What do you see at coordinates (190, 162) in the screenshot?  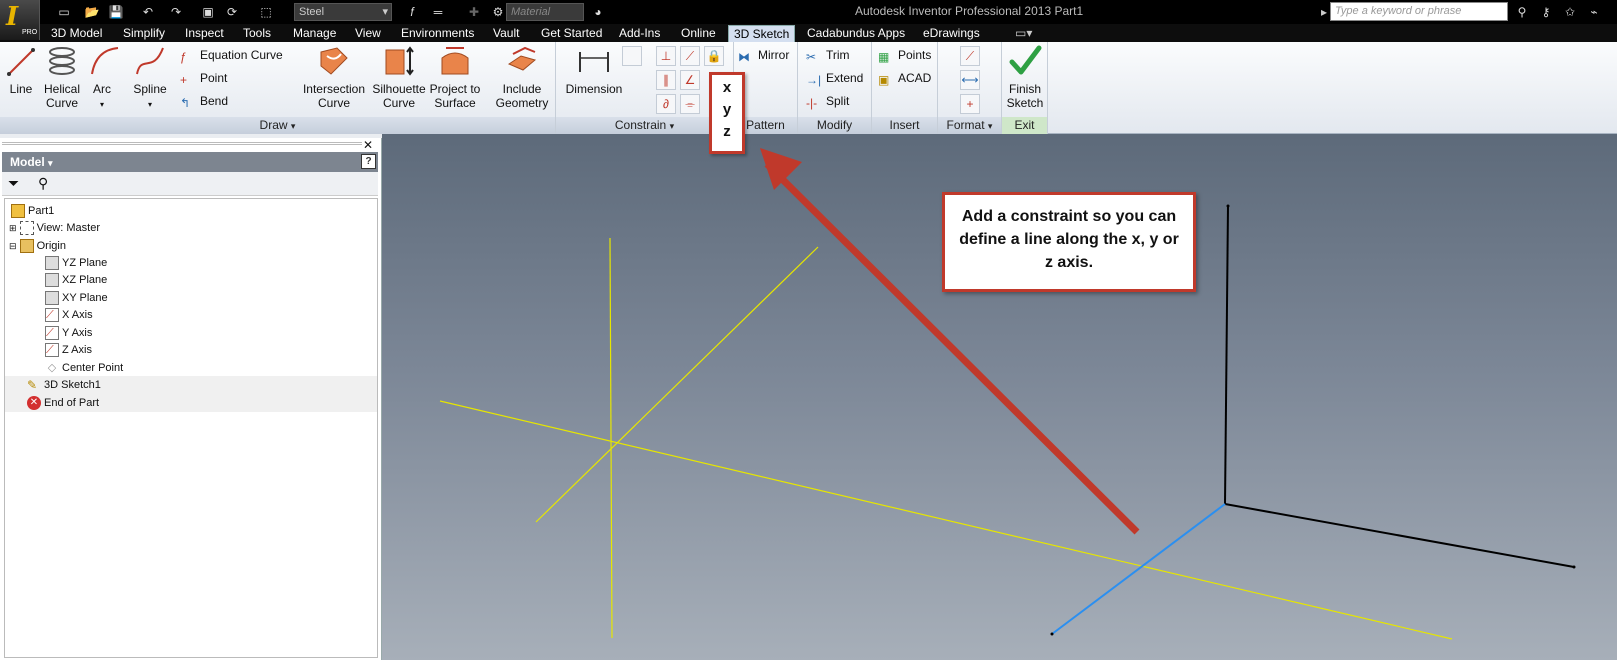 I see `browser-header: Model ▾ ?` at bounding box center [190, 162].